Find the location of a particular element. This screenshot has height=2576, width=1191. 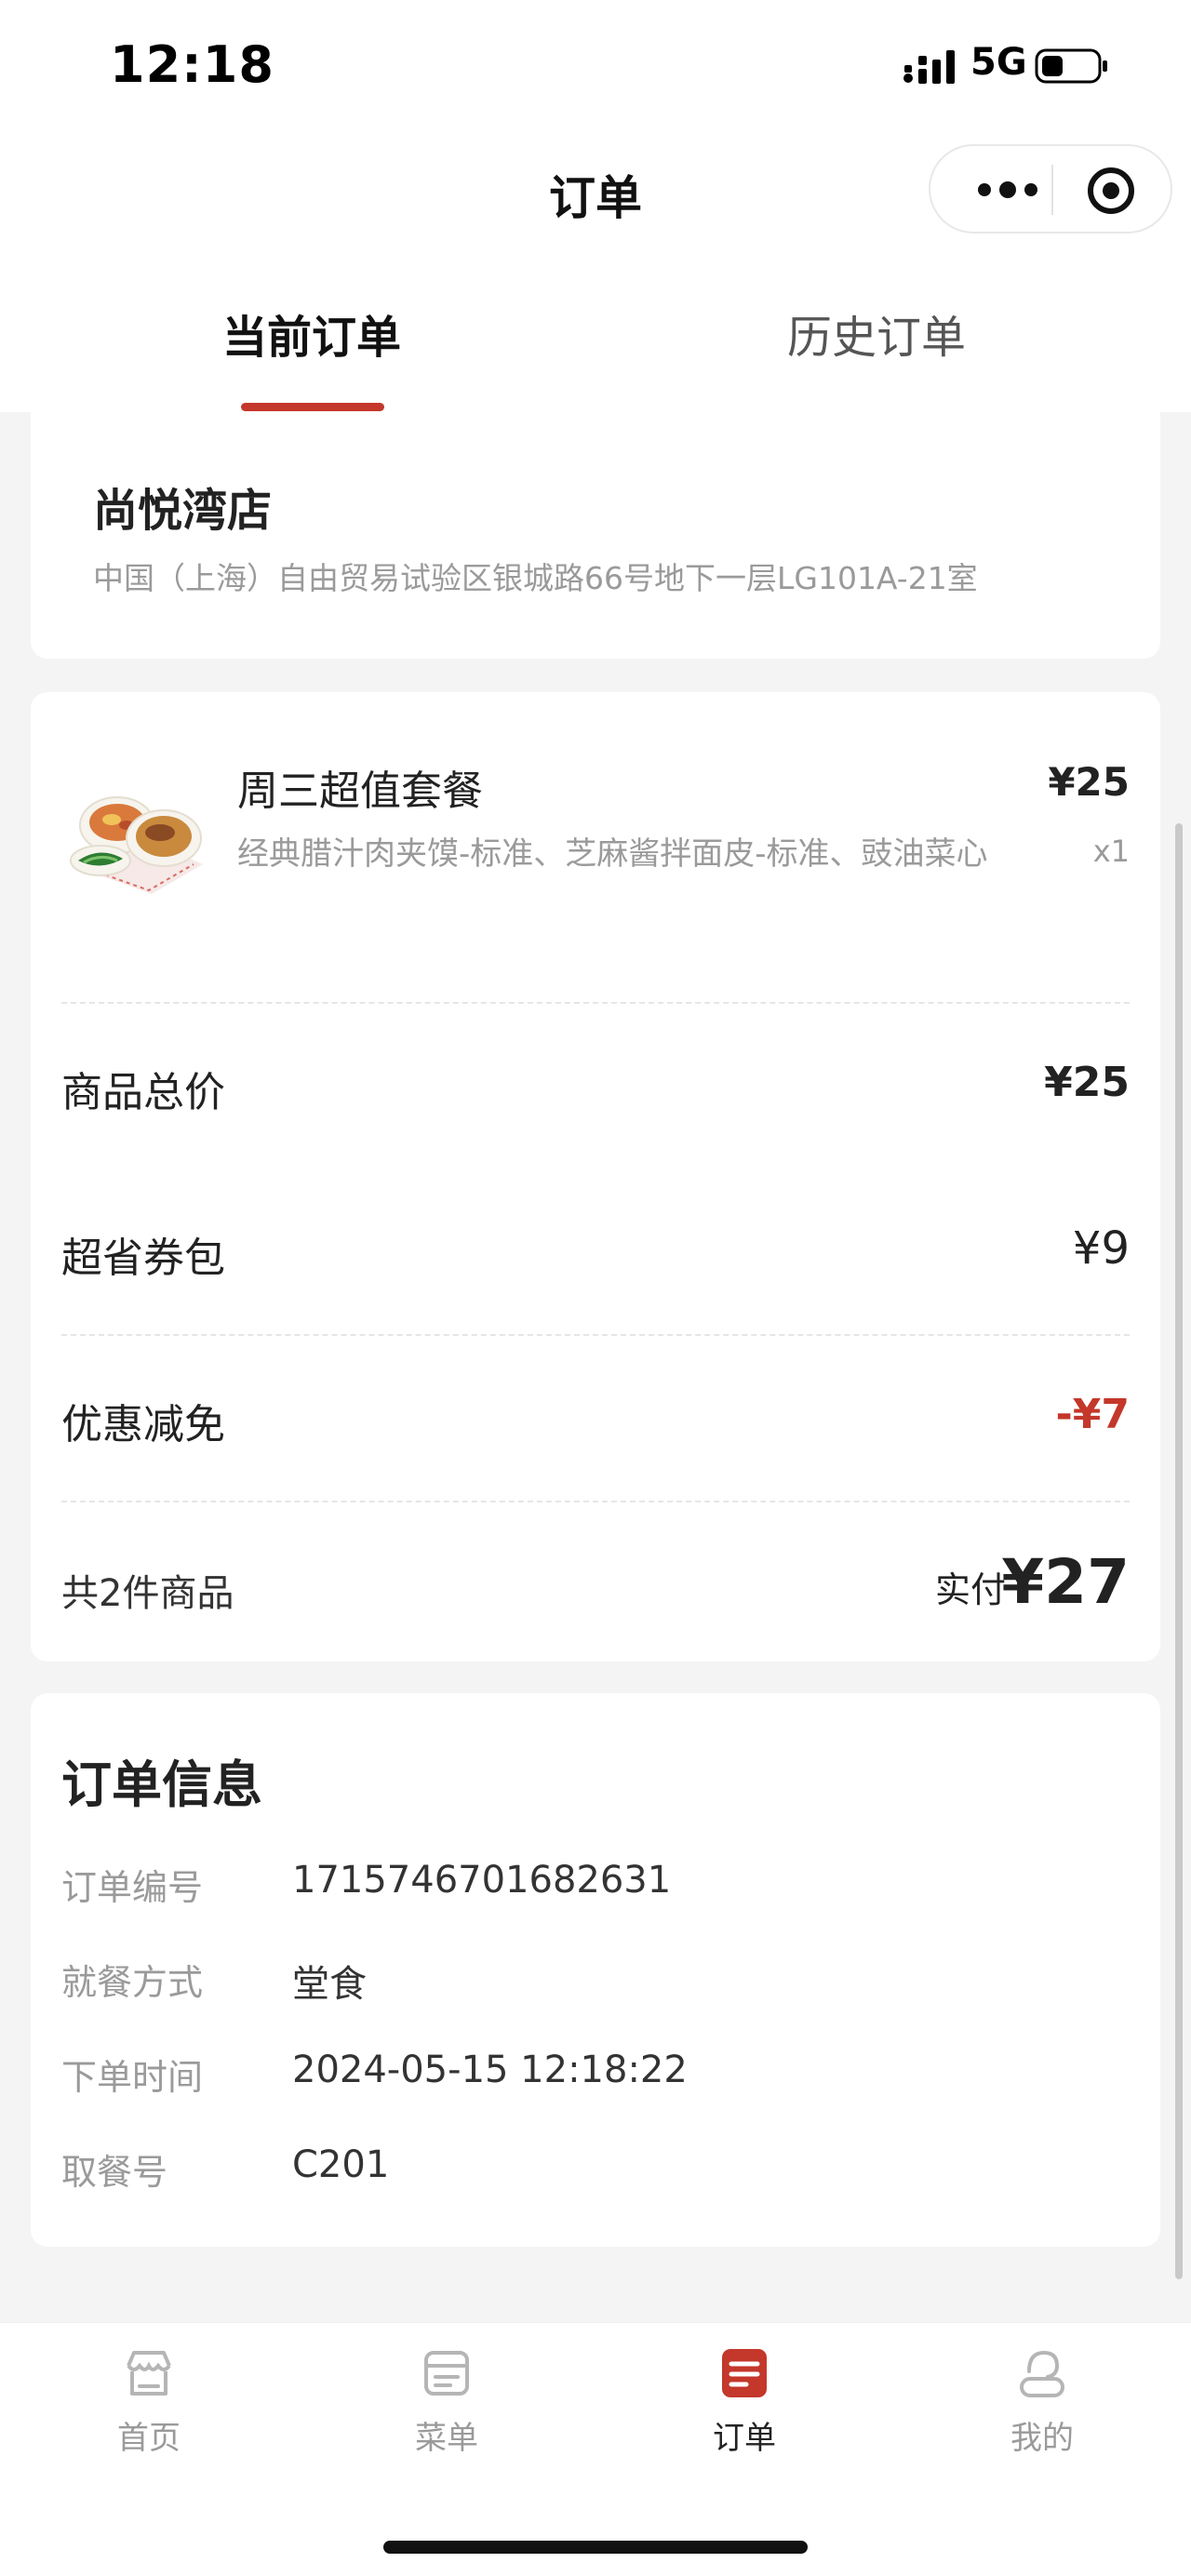

info-row-pickup-number: 取餐号 C201 is located at coordinates (595, 2168).